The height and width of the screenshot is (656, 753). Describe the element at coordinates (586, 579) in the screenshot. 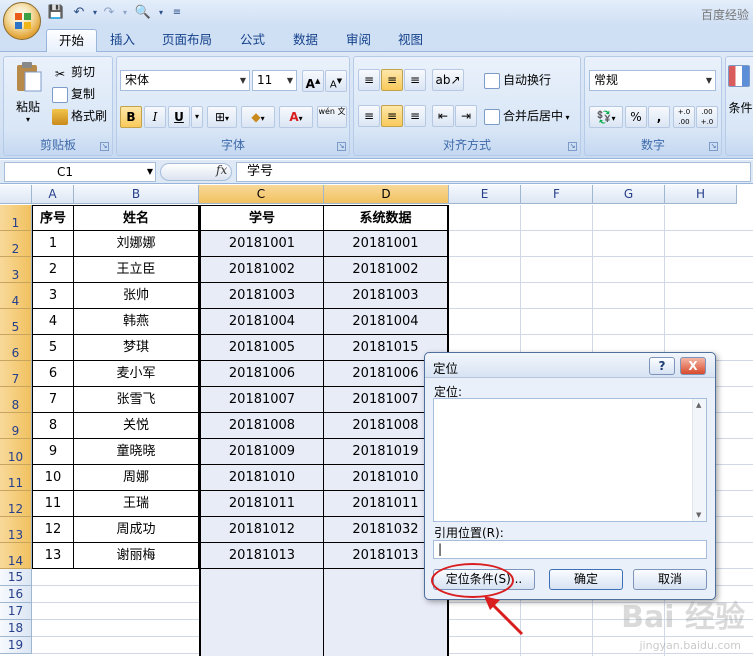

I see `ok-button: 确定` at that location.